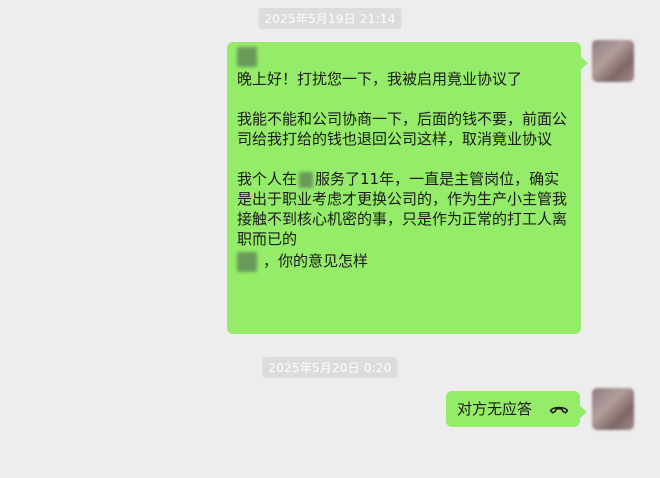 This screenshot has height=478, width=660. Describe the element at coordinates (495, 409) in the screenshot. I see `call-status-text: 对方无应答` at that location.